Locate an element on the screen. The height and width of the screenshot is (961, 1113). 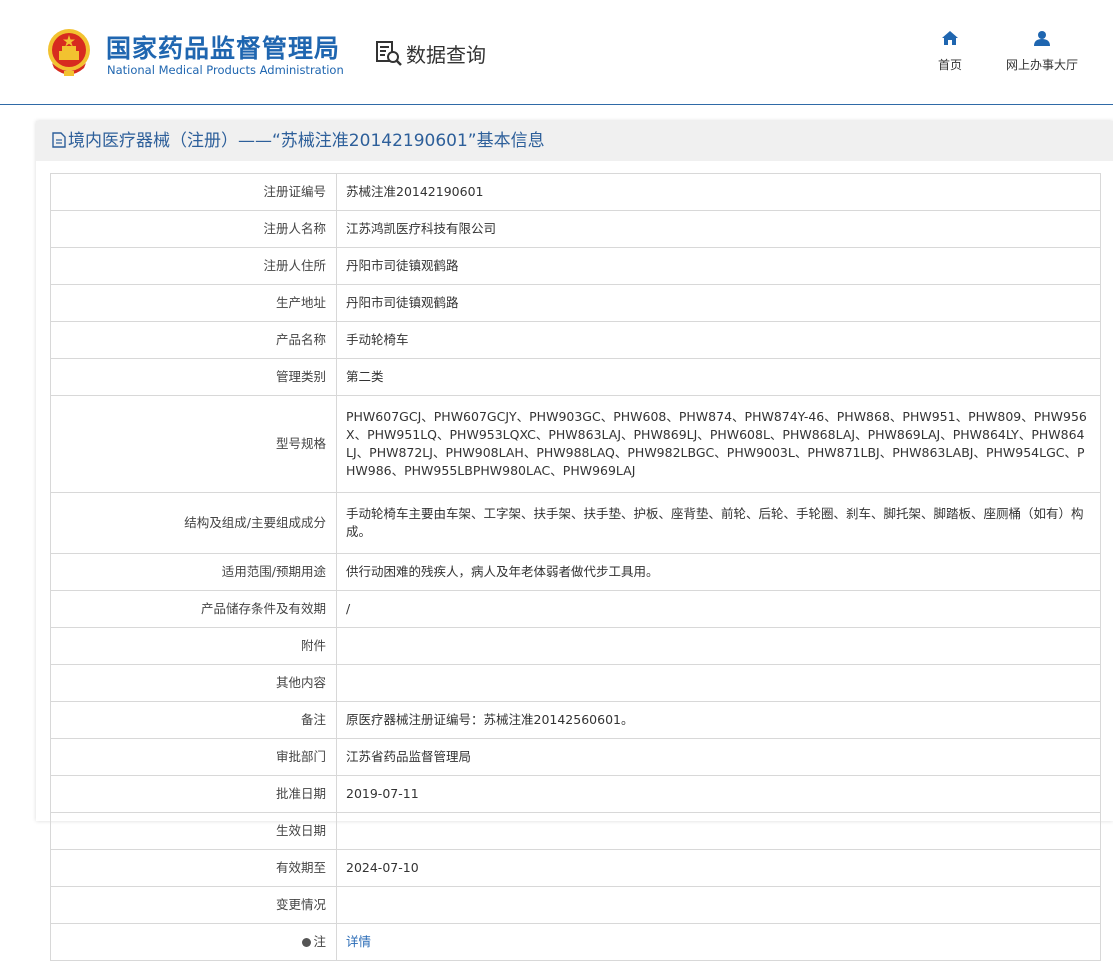
row-value: 第二类 is located at coordinates (718, 377).